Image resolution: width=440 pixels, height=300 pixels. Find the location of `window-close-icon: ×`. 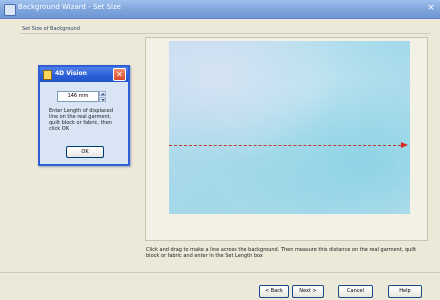

window-close-icon: × is located at coordinates (431, 8).